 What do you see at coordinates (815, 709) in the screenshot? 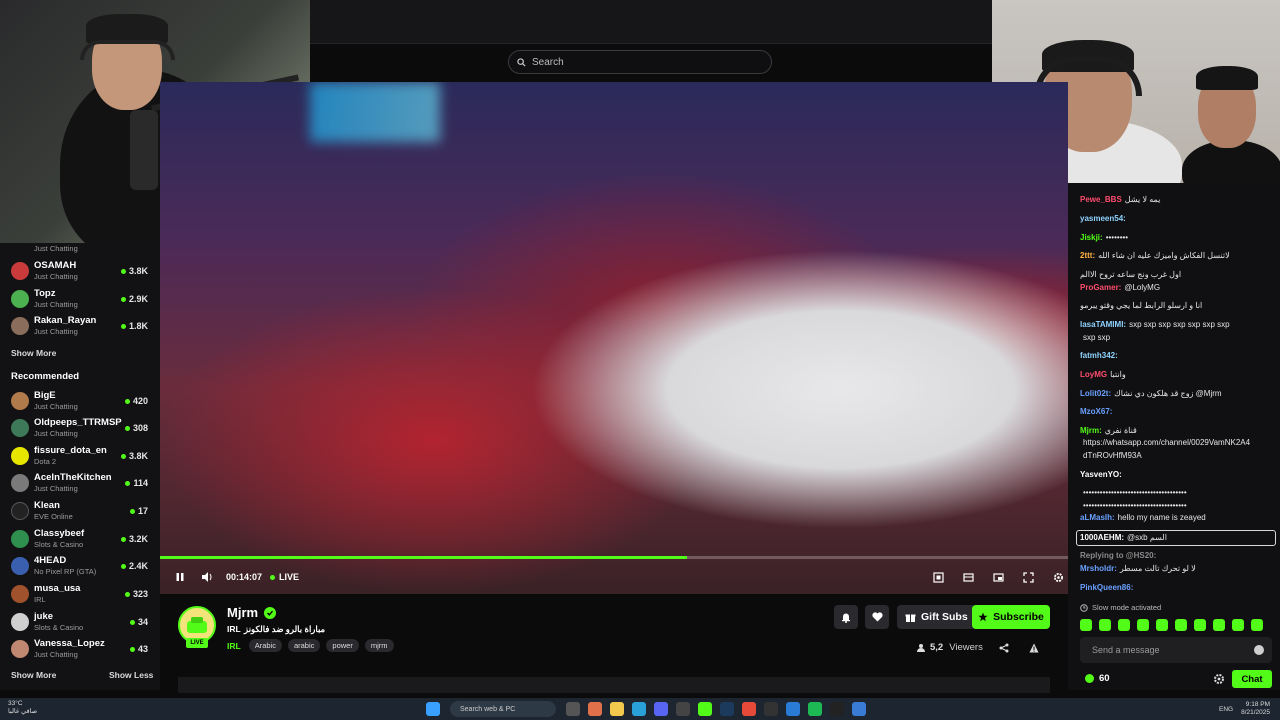
I see `spotify-icon` at bounding box center [815, 709].